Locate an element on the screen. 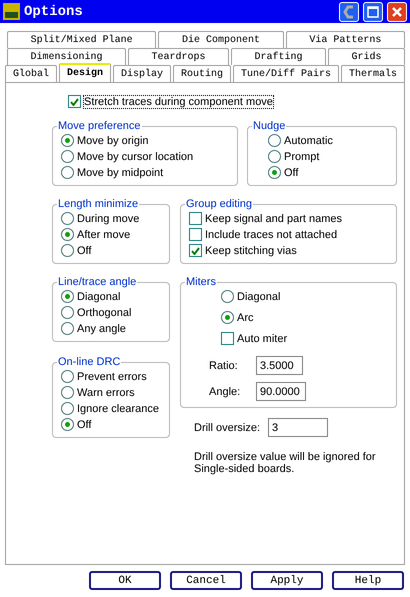 This screenshot has height=597, width=410. tab: Tune/Diff Pairs is located at coordinates (286, 73).